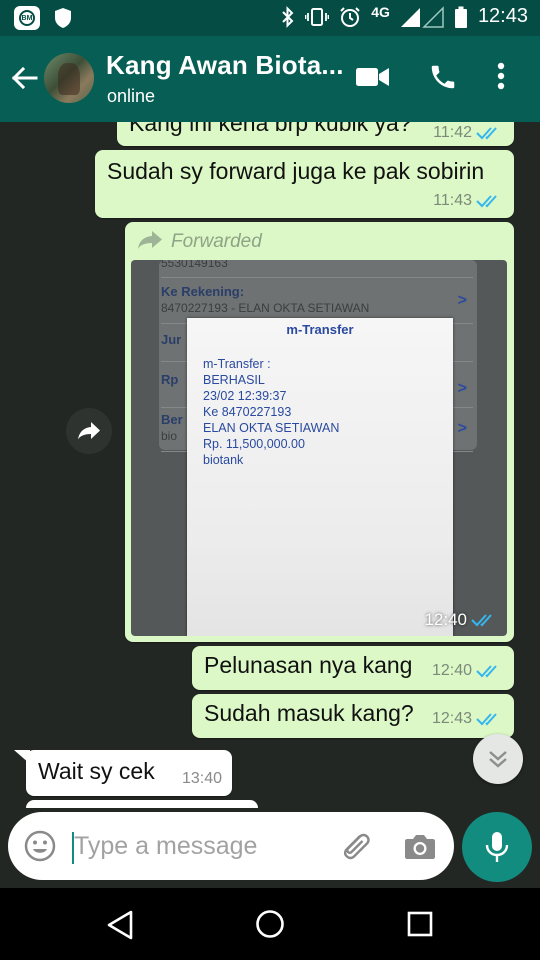  Describe the element at coordinates (184, 846) in the screenshot. I see `message-input` at that location.